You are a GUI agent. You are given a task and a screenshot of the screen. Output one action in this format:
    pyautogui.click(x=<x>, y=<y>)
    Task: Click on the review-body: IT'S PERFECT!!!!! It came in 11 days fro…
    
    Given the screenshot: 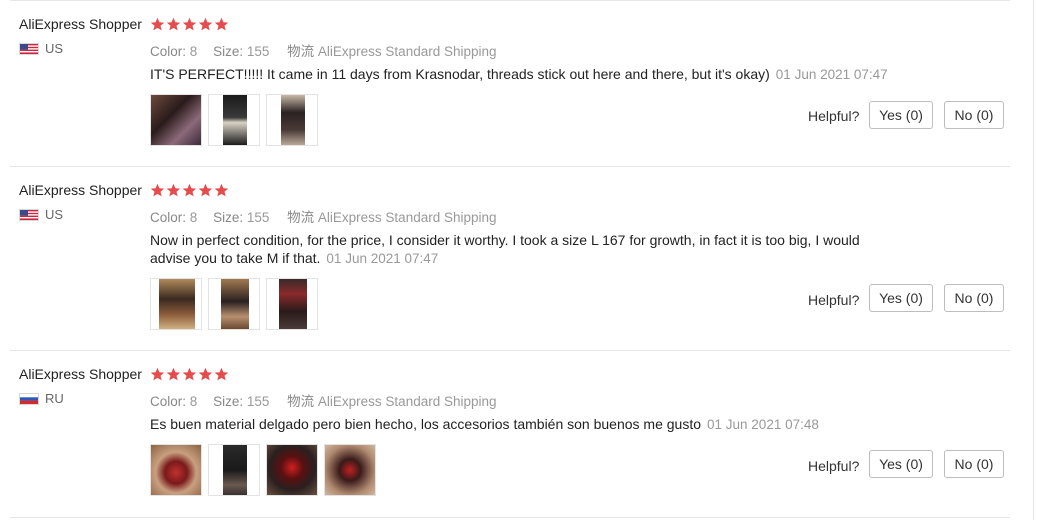 What is the action you would take?
    pyautogui.click(x=460, y=74)
    